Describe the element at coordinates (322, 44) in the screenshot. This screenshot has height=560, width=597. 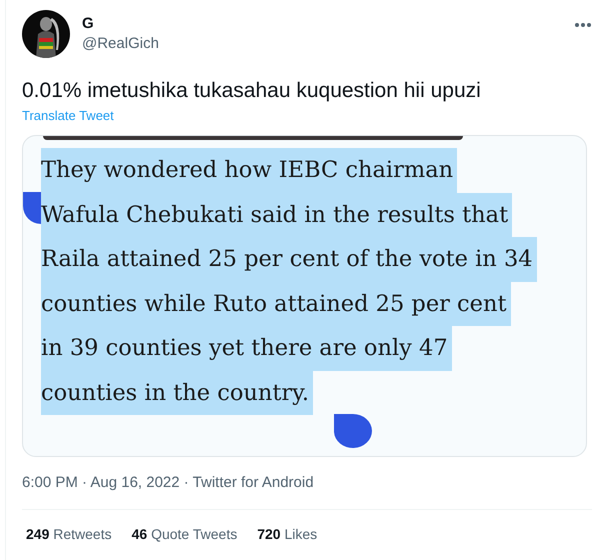
I see `author-handle: @RealGich` at that location.